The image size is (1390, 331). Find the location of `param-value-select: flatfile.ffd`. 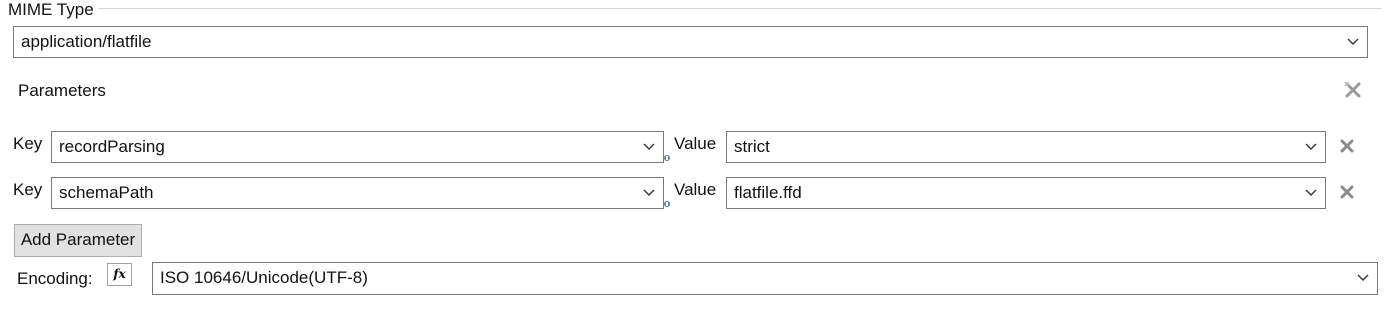

param-value-select: flatfile.ffd is located at coordinates (1026, 193).